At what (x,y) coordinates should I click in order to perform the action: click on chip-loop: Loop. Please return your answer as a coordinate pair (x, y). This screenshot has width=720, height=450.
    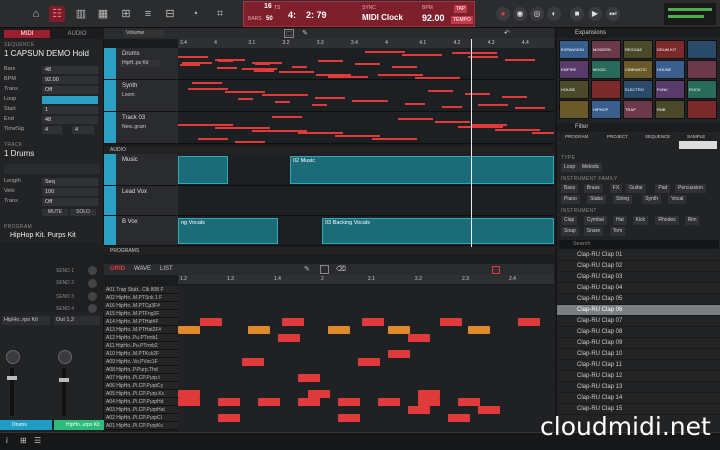
    Looking at the image, I should click on (570, 167).